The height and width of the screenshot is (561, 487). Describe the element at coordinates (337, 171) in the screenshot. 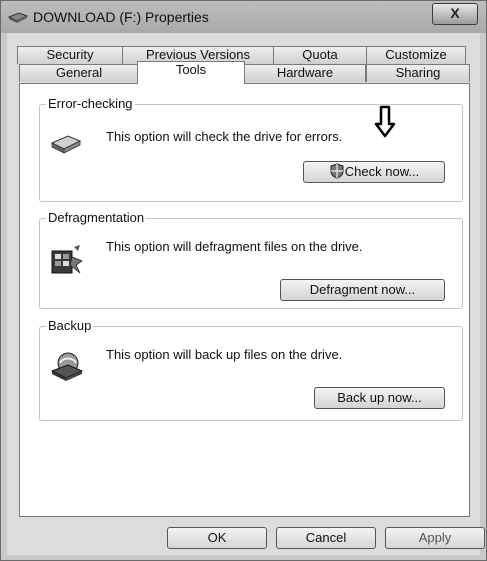

I see `shield-icon` at that location.